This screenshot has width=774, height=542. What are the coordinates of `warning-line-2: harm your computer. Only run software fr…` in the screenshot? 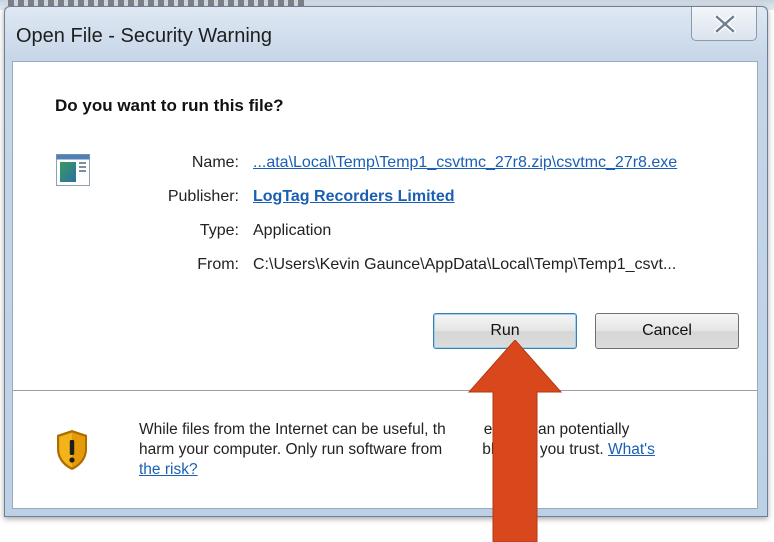 It's located at (439, 450).